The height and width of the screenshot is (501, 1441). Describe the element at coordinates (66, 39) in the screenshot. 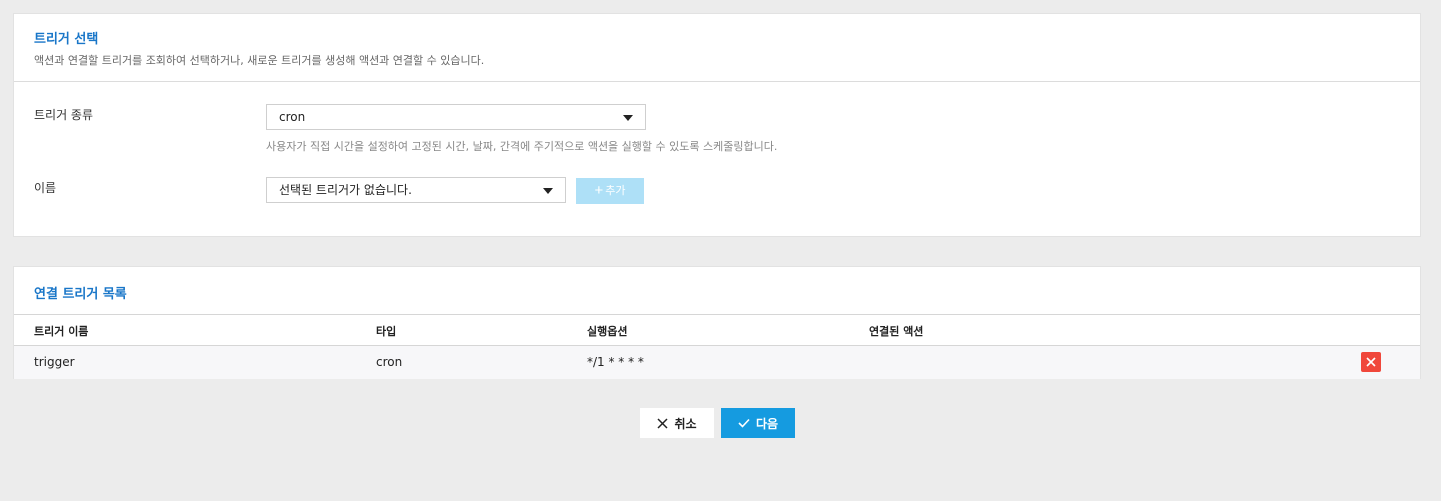

I see `trigger-panel-title: 트리거 선택` at that location.